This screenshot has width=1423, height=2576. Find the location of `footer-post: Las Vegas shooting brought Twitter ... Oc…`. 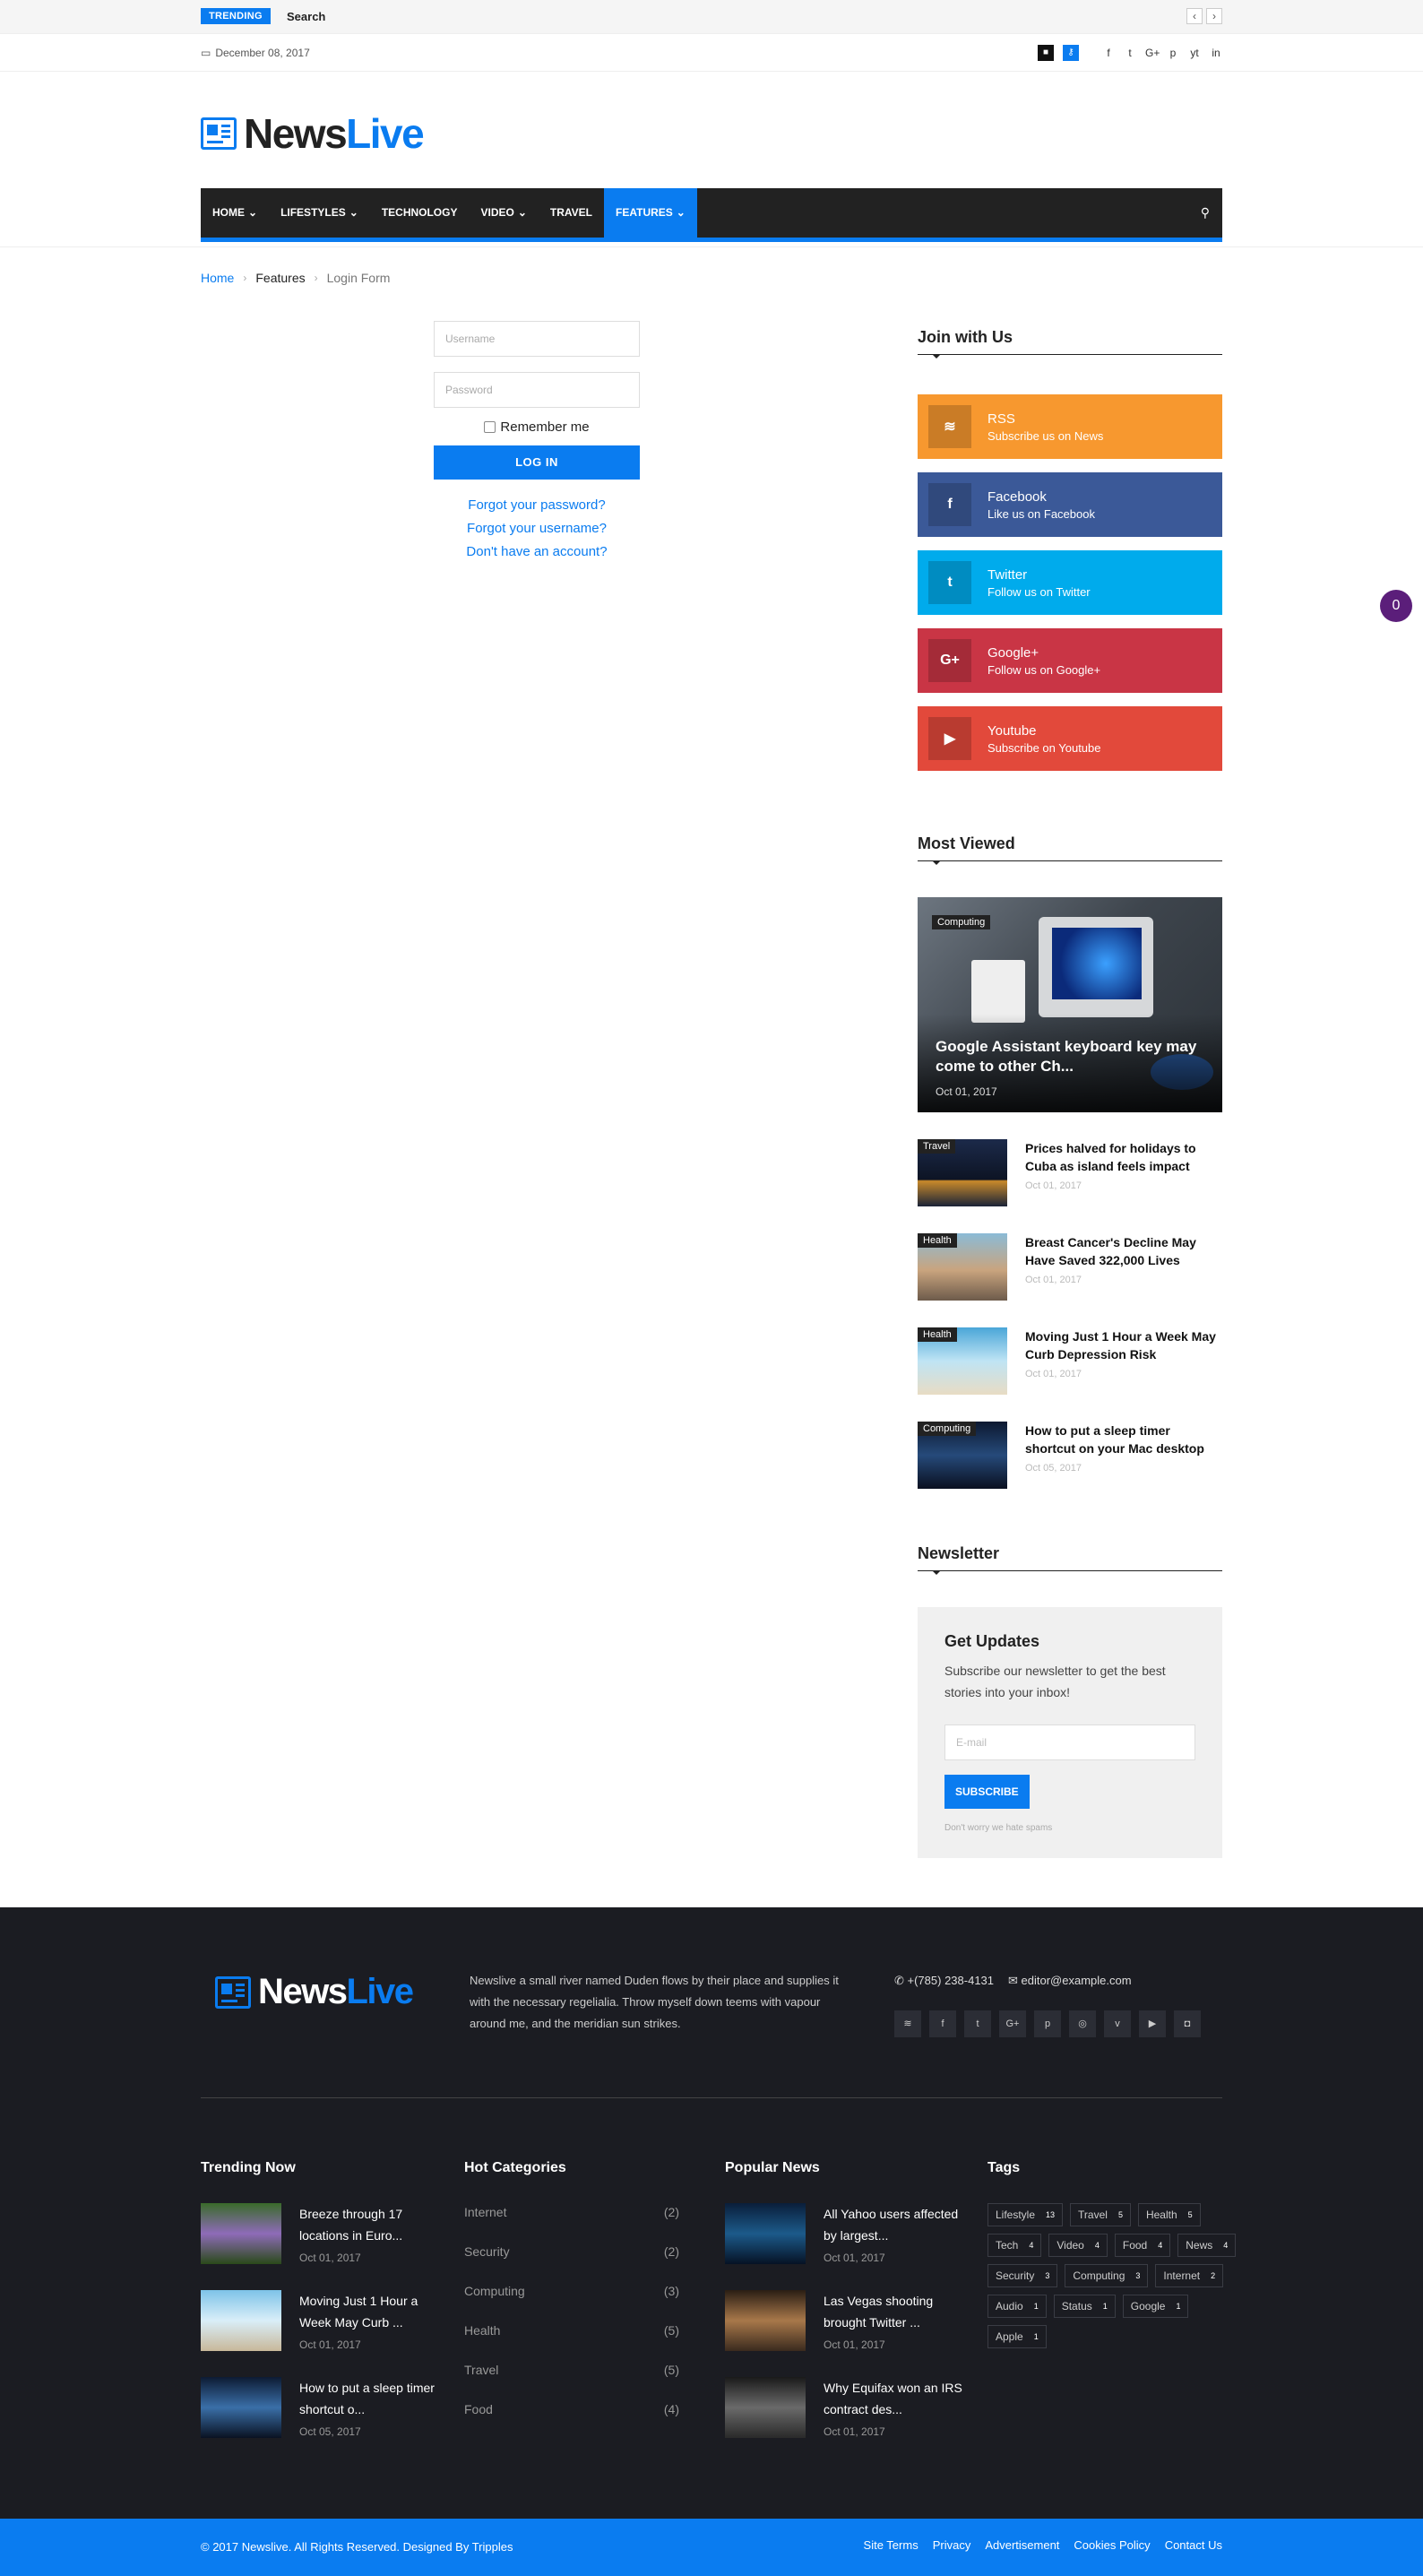

footer-post: Las Vegas shooting brought Twitter ... Oc… is located at coordinates (846, 2321).